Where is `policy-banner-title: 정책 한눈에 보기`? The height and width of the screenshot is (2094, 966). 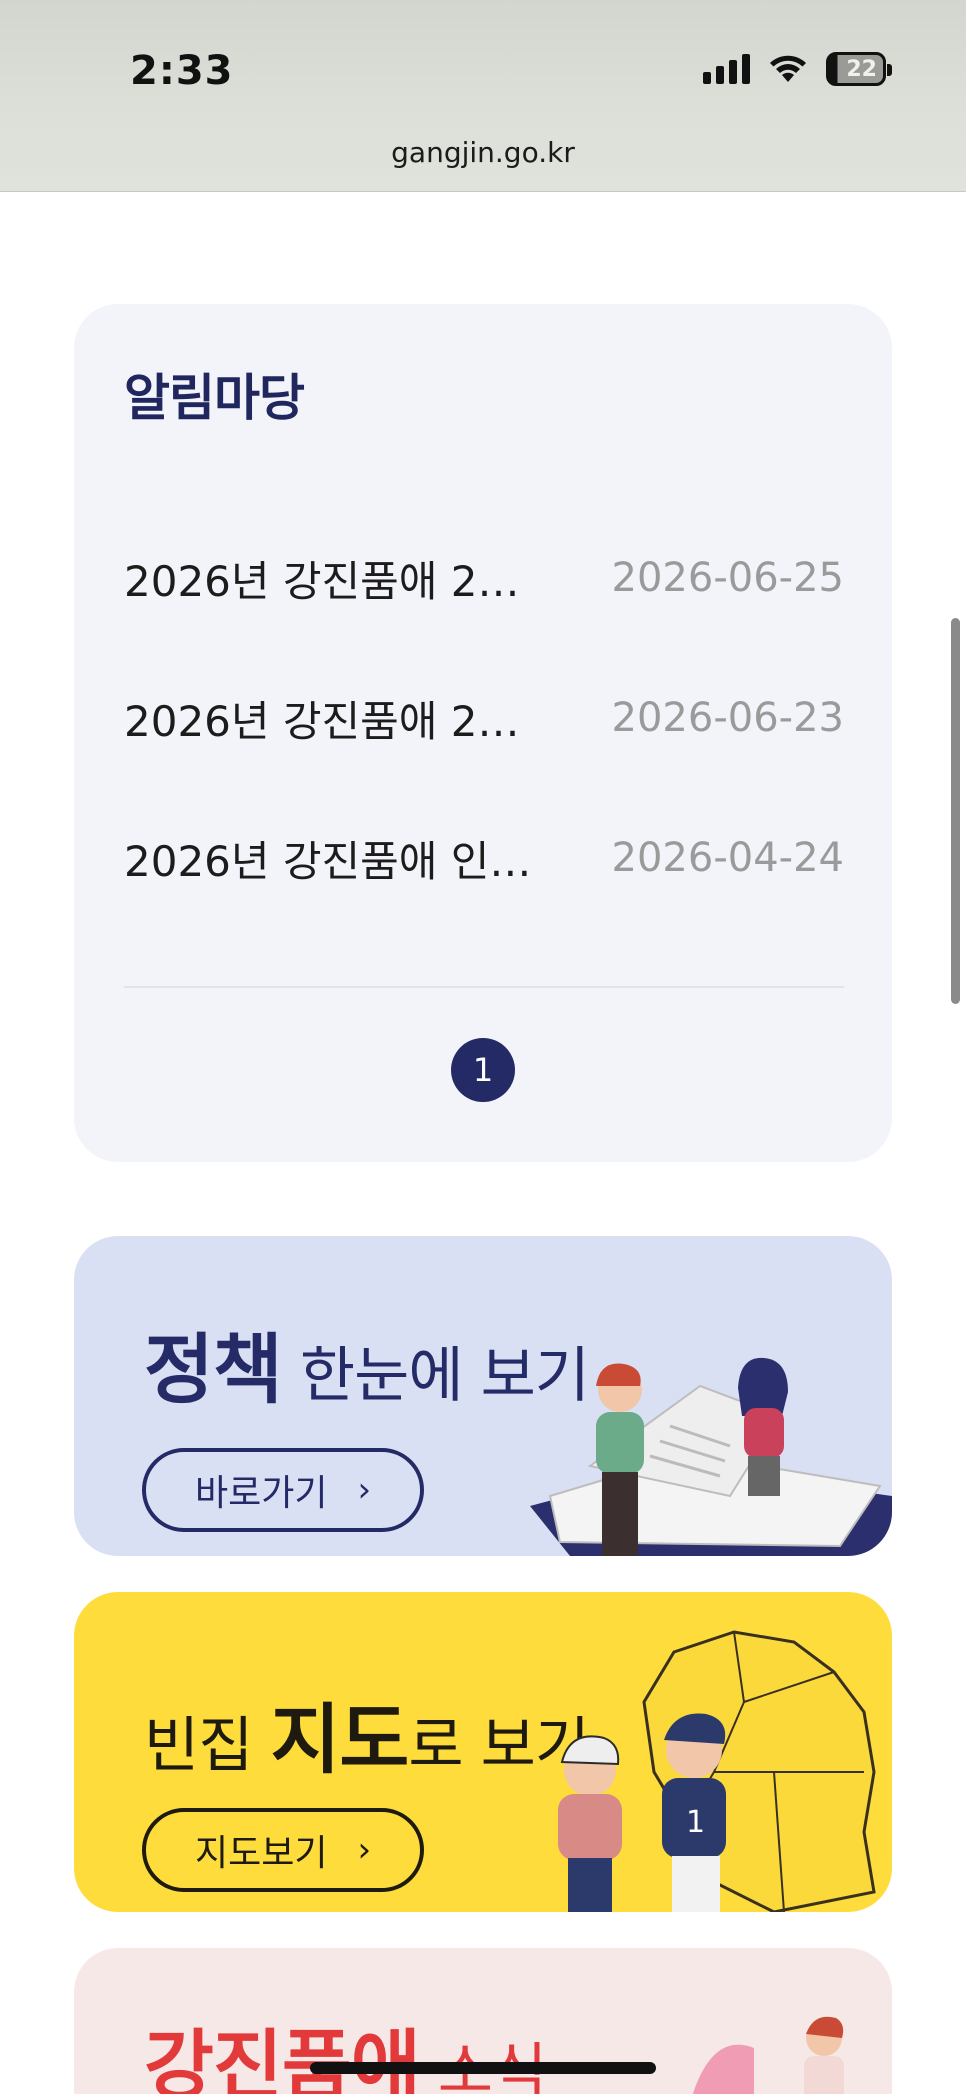
policy-banner-title: 정책 한눈에 보기 is located at coordinates (367, 1363).